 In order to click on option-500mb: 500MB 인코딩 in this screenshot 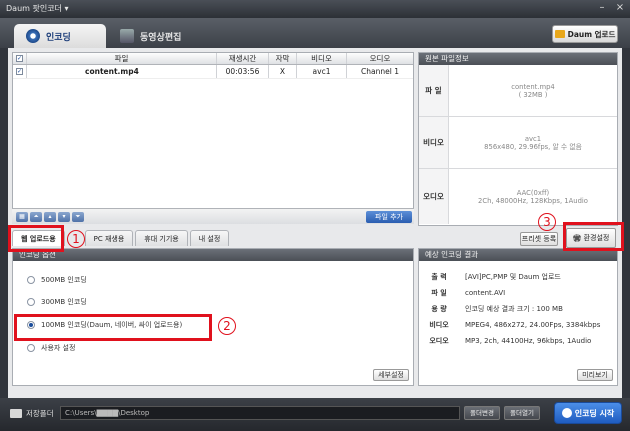, I will do `click(57, 280)`.